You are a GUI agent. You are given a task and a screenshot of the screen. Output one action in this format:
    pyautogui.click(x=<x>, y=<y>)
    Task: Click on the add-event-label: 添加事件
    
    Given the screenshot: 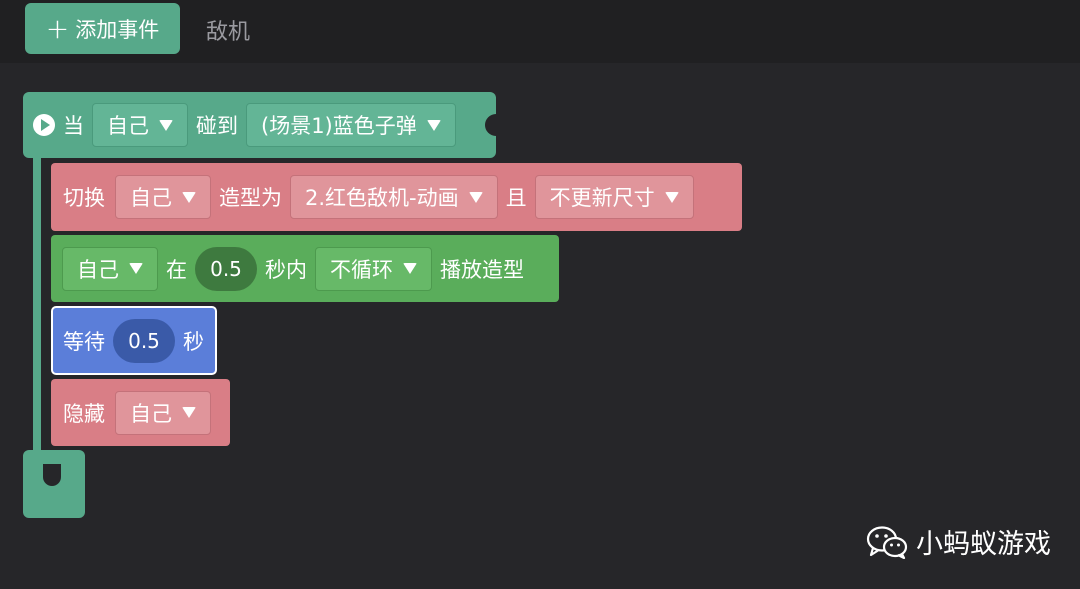 What is the action you would take?
    pyautogui.click(x=117, y=29)
    